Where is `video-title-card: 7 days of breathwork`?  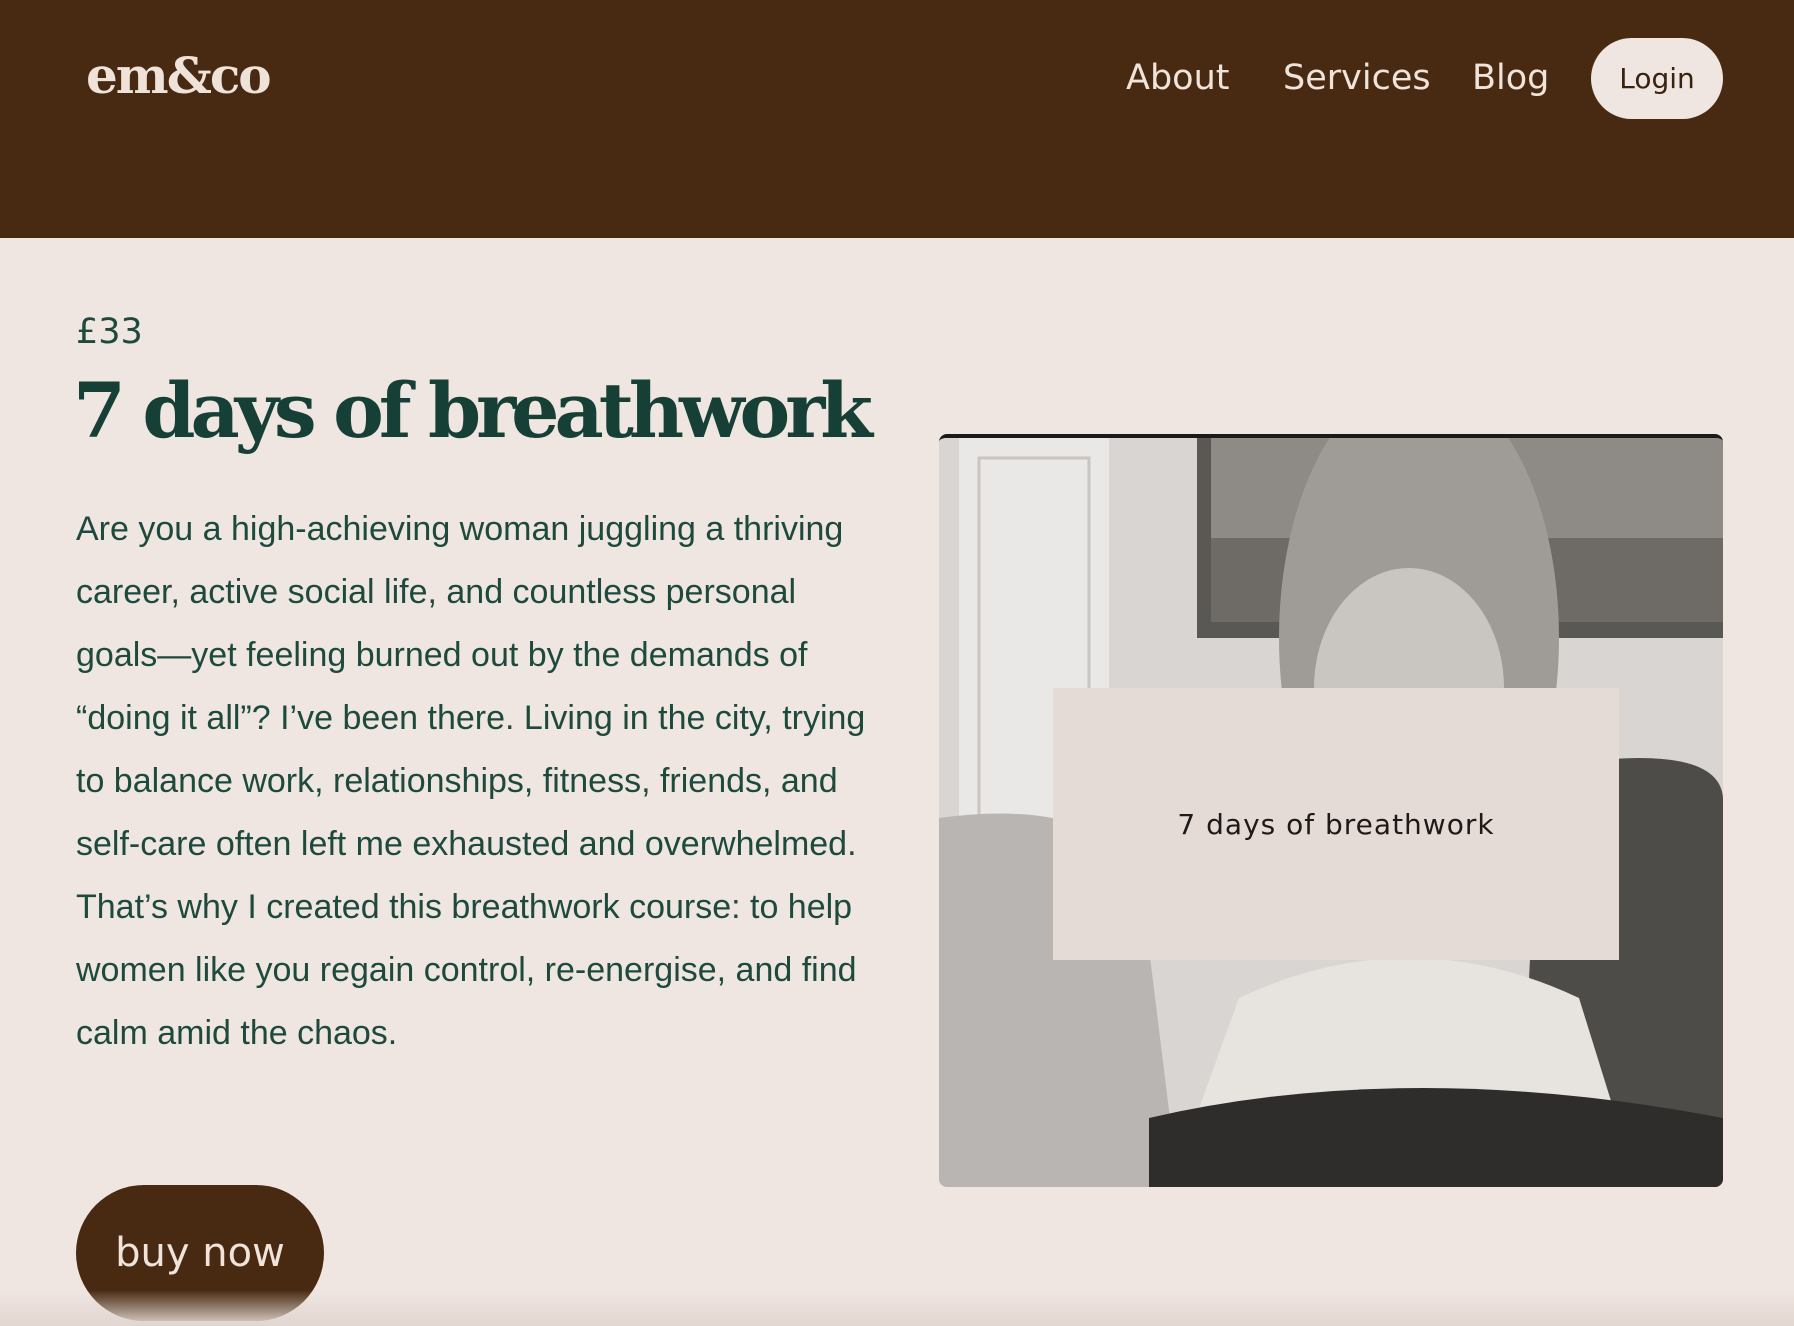 video-title-card: 7 days of breathwork is located at coordinates (1336, 824).